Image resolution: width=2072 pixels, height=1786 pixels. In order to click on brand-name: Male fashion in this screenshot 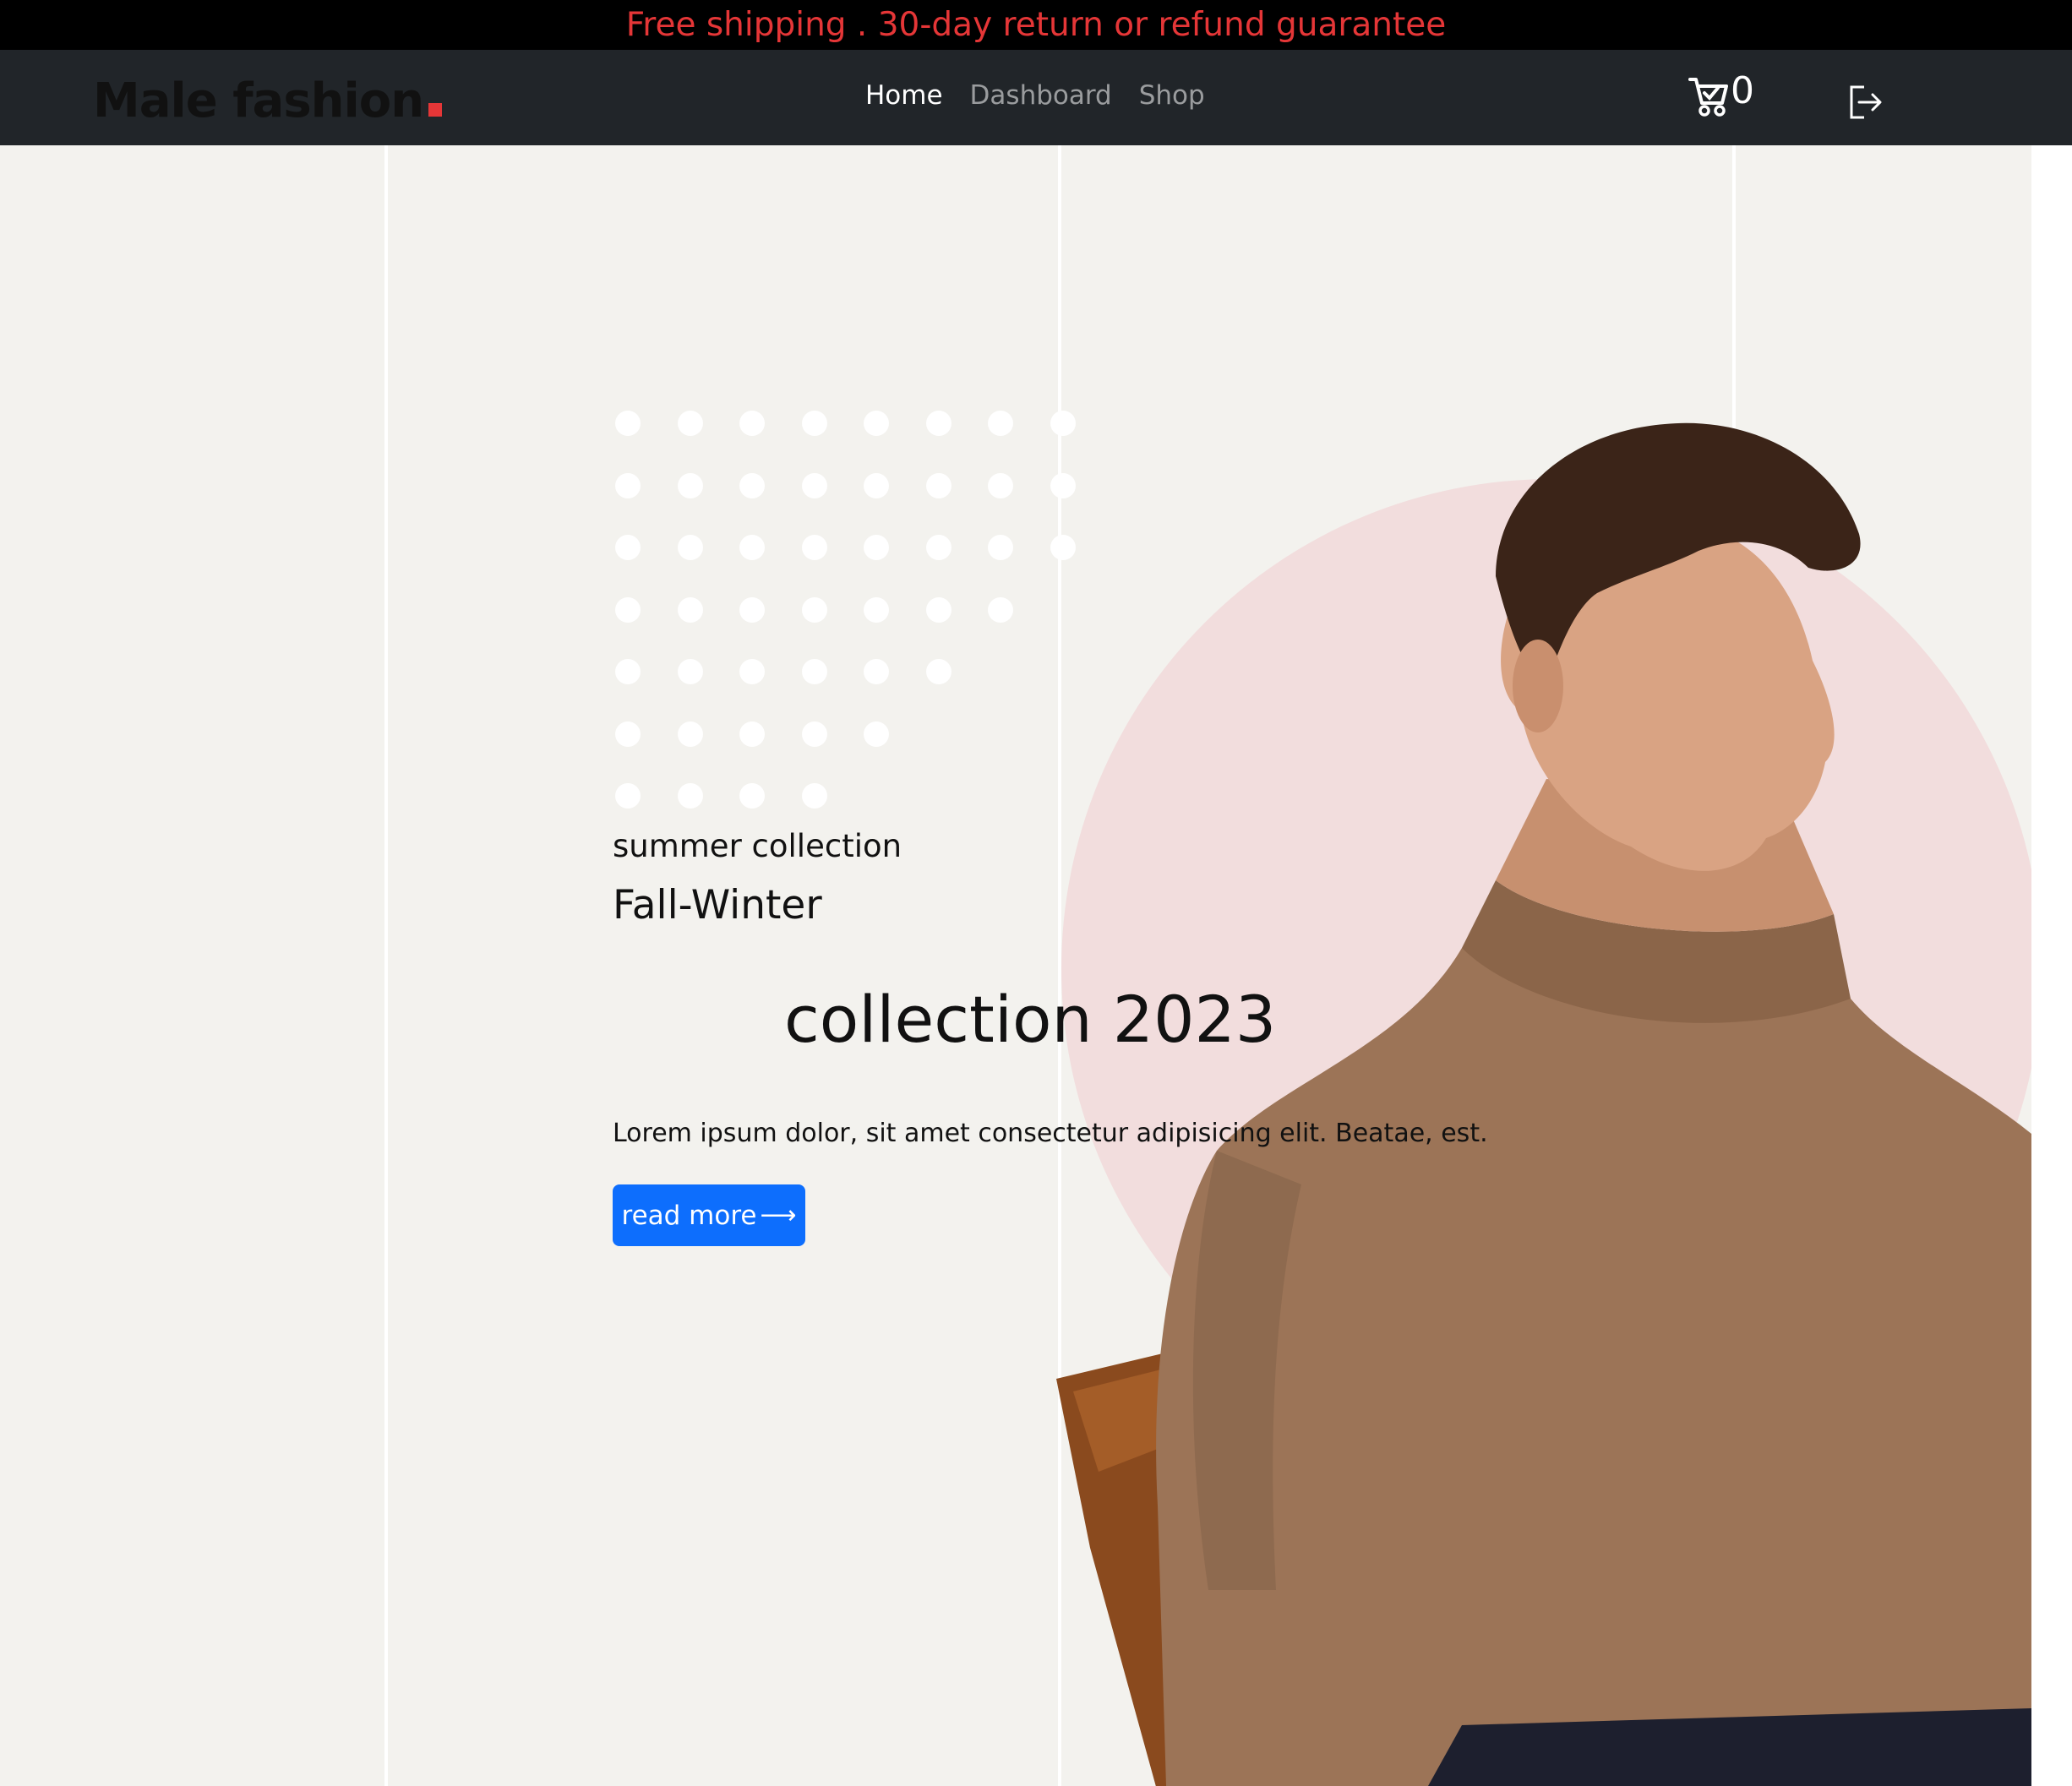, I will do `click(258, 101)`.